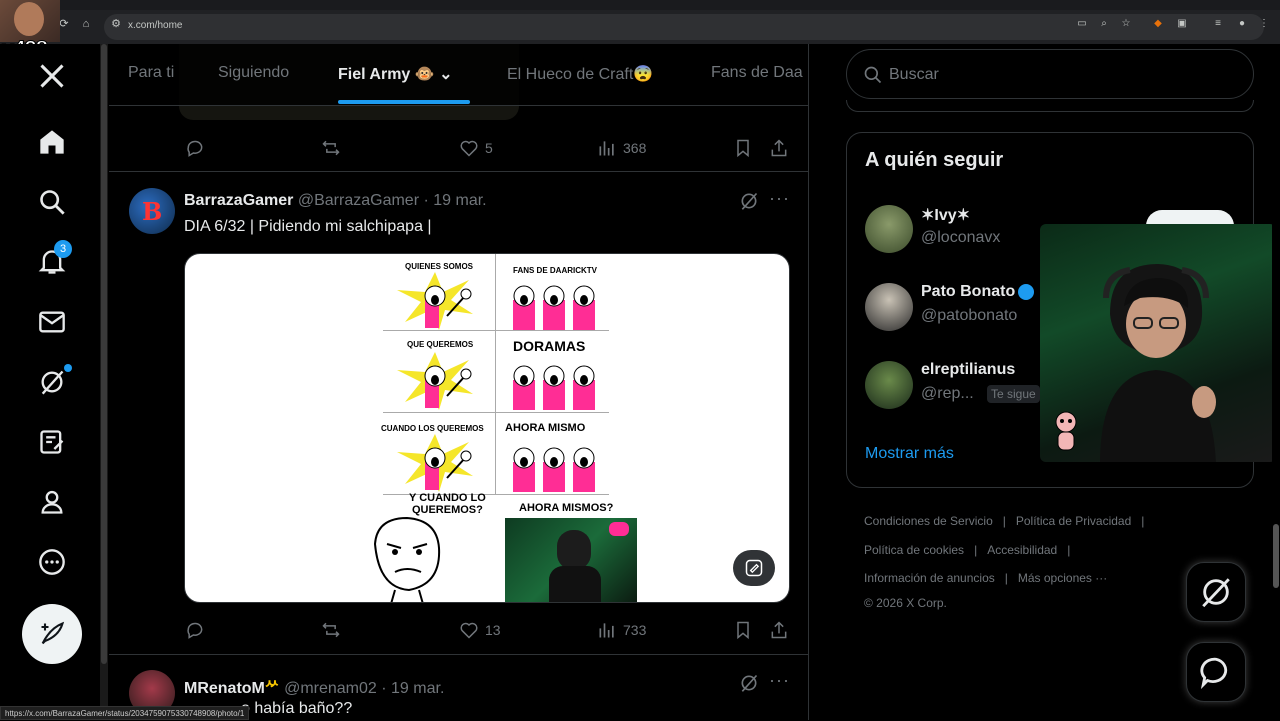 The image size is (1280, 721). What do you see at coordinates (480, 630) in the screenshot?
I see `like-button: 13` at bounding box center [480, 630].